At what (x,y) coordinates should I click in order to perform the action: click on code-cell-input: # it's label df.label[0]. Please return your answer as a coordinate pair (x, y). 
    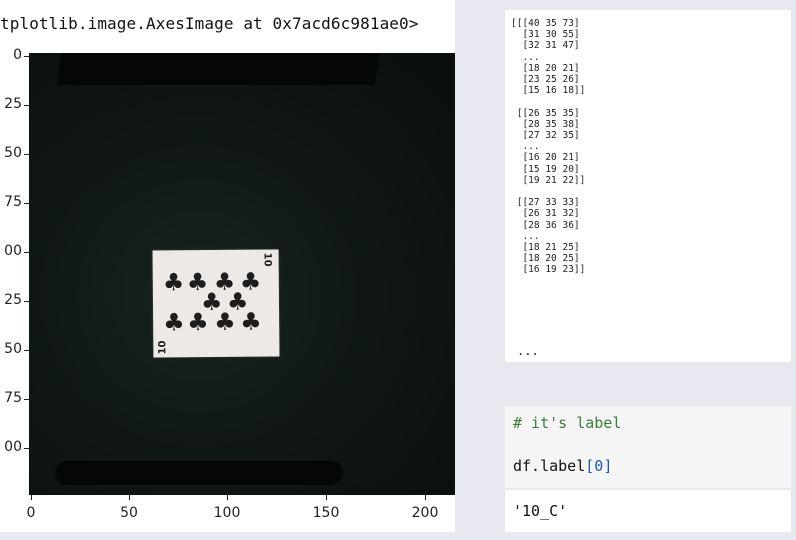
    Looking at the image, I should click on (648, 447).